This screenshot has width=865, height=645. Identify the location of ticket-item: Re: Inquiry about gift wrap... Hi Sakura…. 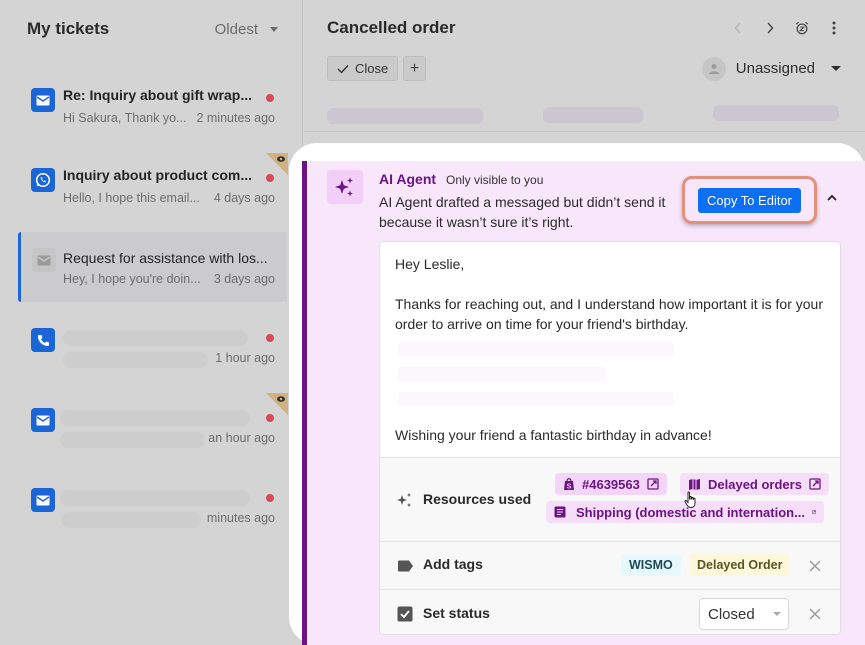
(152, 112).